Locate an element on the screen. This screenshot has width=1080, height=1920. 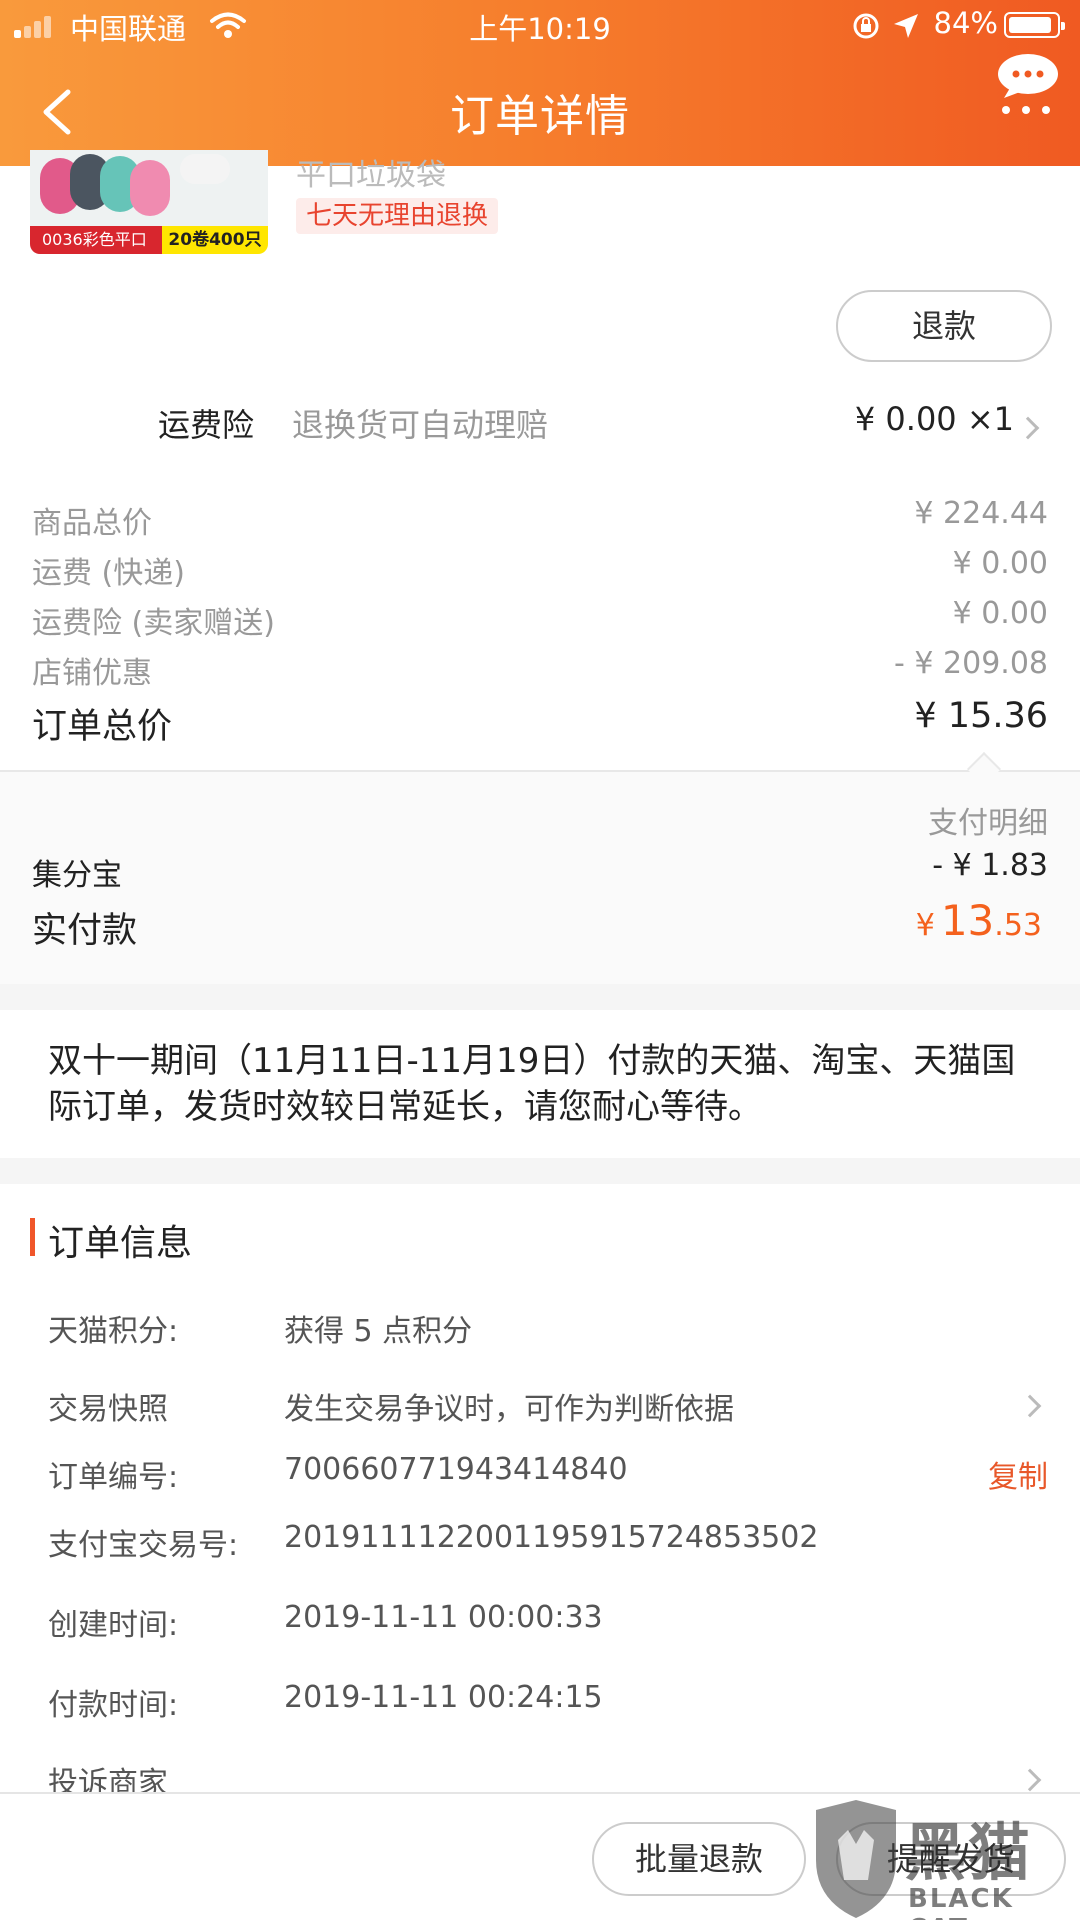
alipay-trade-no-label: 支付宝交易号: is located at coordinates (143, 1545).